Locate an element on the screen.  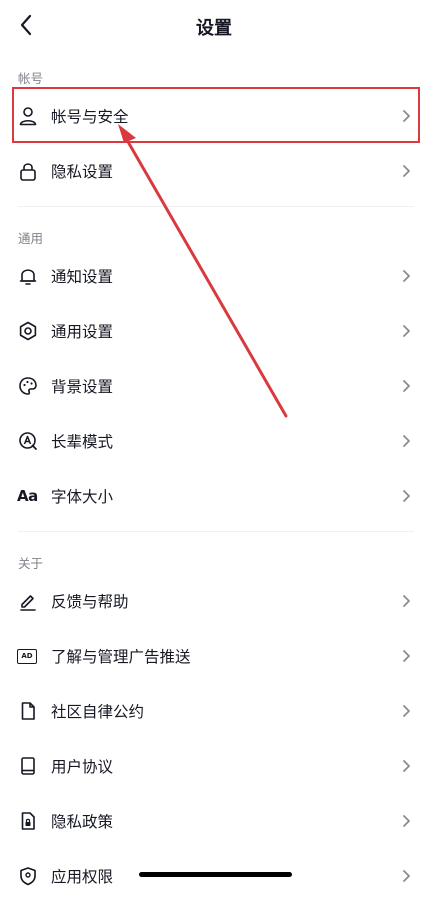
section-label-account: 帐号 is located at coordinates (31, 78).